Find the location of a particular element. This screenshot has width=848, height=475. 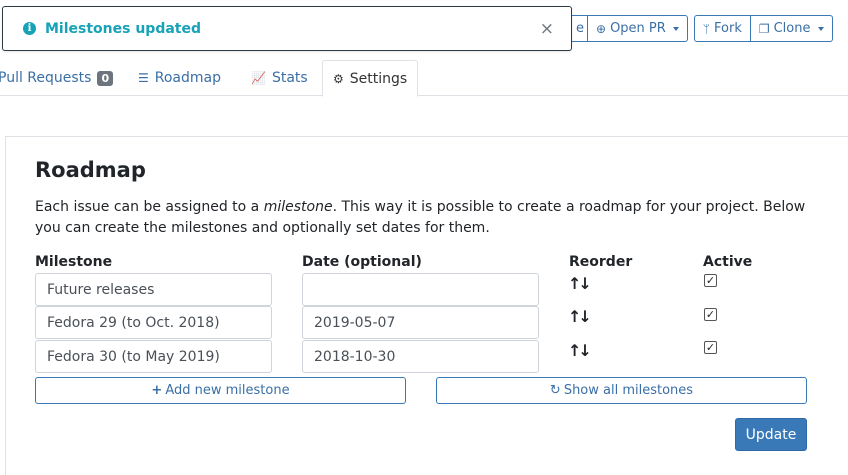

show-all-label: Show all milestones is located at coordinates (628, 390).